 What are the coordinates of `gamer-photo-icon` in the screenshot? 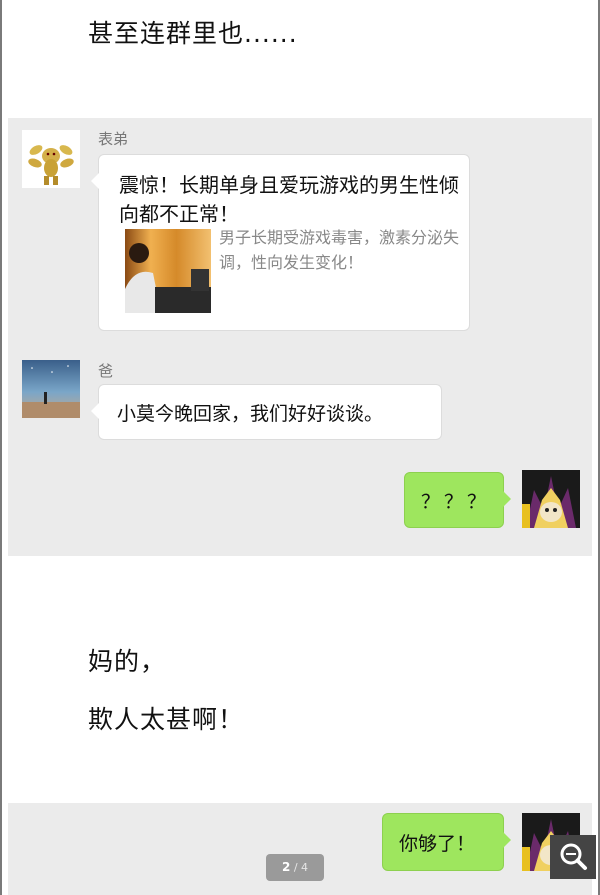 It's located at (168, 271).